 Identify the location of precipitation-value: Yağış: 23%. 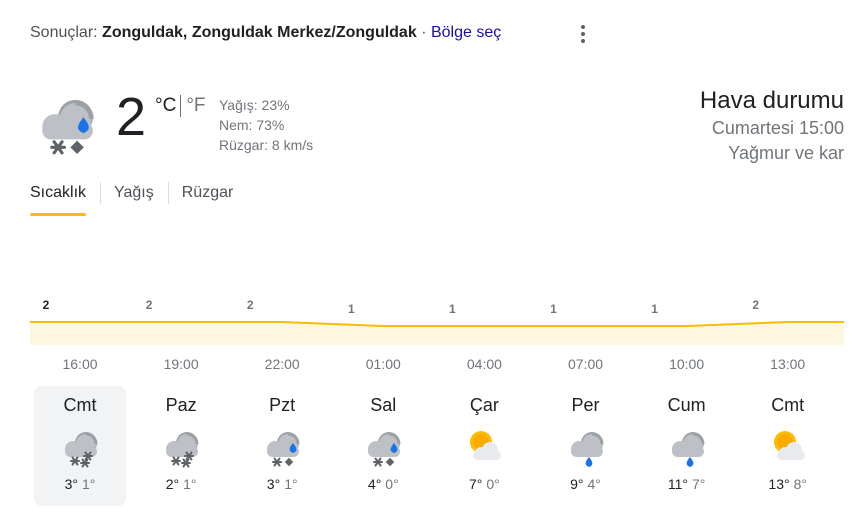
(254, 105).